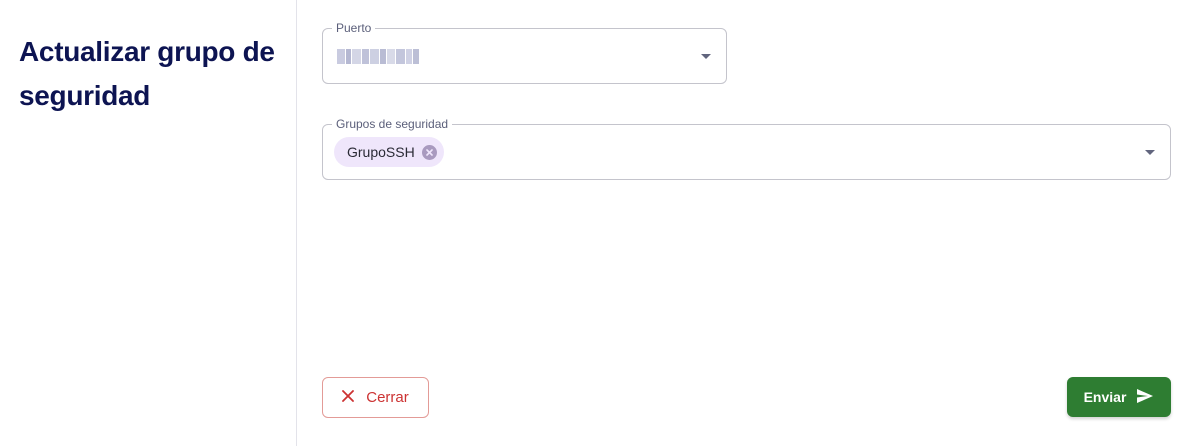 This screenshot has height=446, width=1191. I want to click on port-select: Puerto, so click(524, 52).